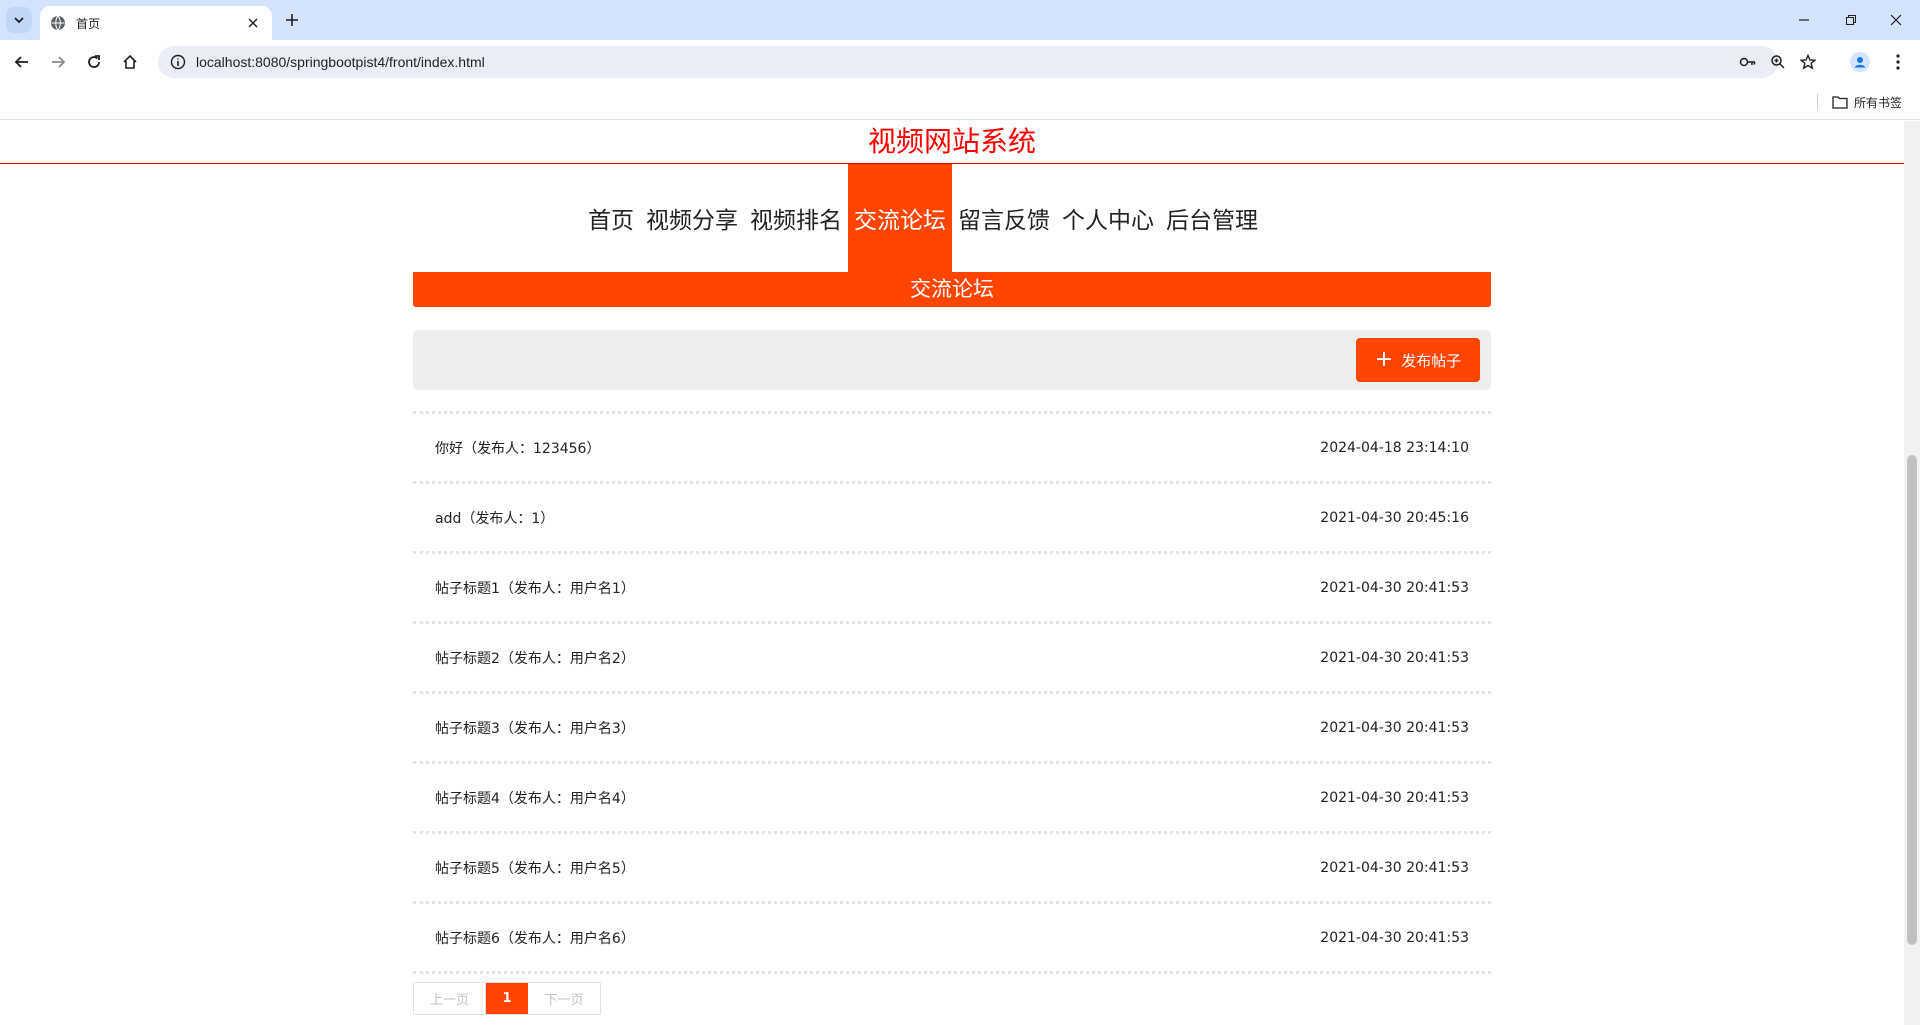 This screenshot has height=1025, width=1920. Describe the element at coordinates (88, 23) in the screenshot. I see `tab-title: 首页` at that location.